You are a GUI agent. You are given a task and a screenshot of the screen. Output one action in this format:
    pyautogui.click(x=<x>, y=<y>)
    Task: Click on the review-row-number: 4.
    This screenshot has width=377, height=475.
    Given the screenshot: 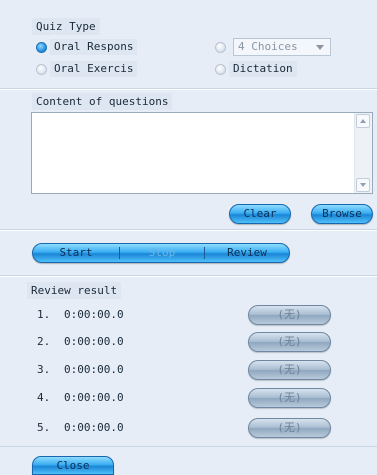 What is the action you would take?
    pyautogui.click(x=44, y=397)
    